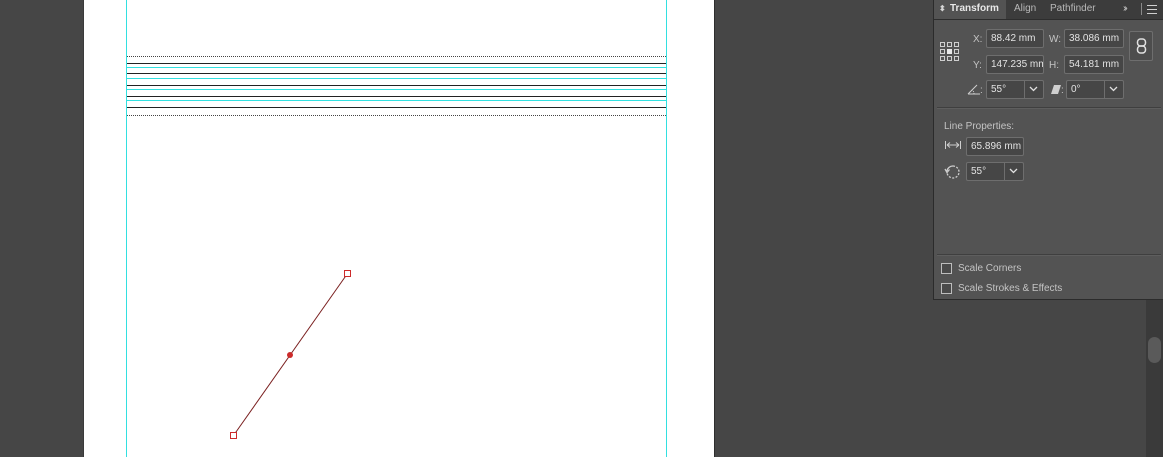 The image size is (1163, 457). Describe the element at coordinates (233, 435) in the screenshot. I see `selection-anchor-start` at that location.